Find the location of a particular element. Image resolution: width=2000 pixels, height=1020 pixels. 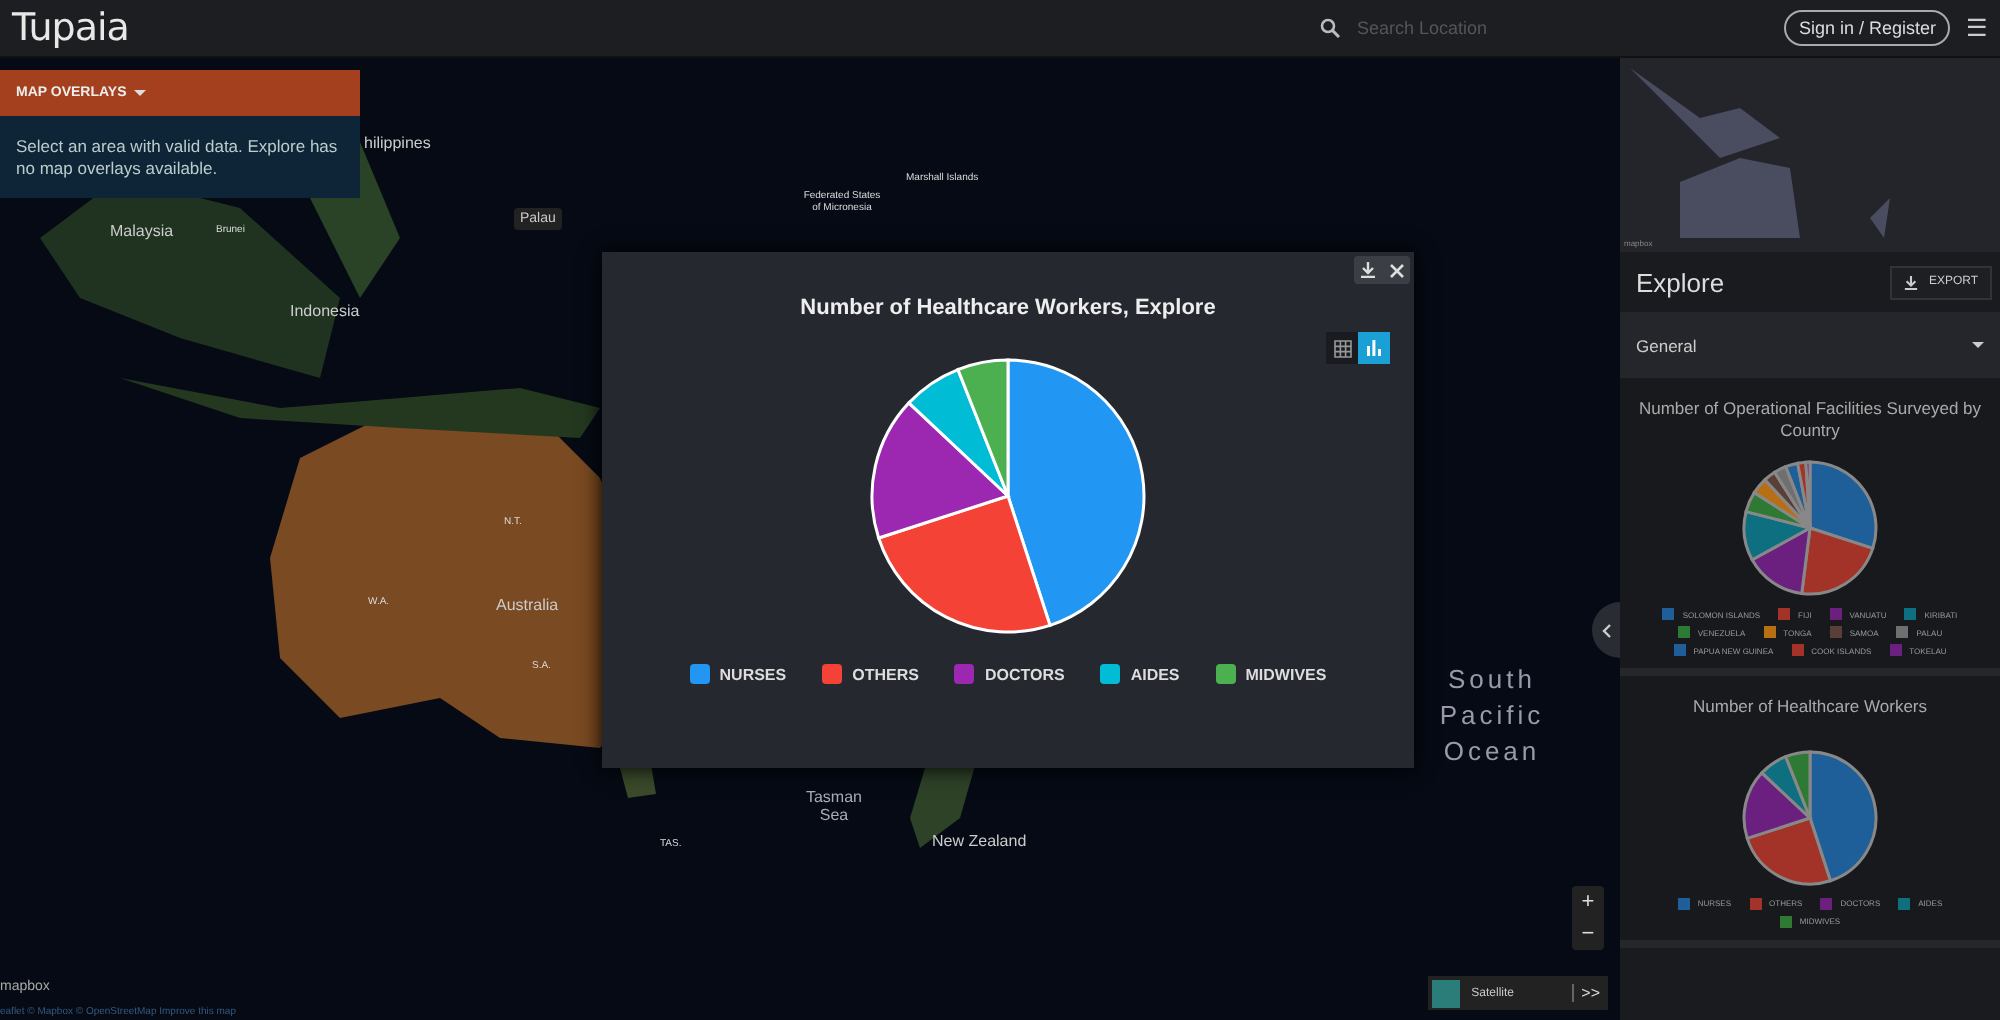

logo: Tupaia is located at coordinates (70, 28).